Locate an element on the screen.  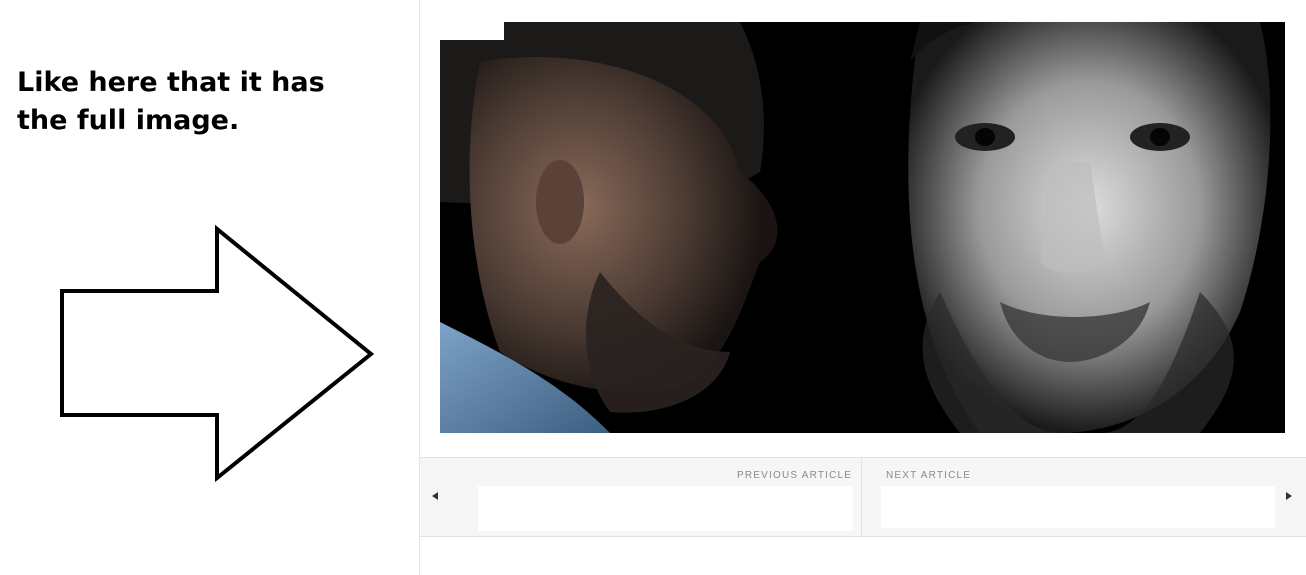
right-arrow-icon is located at coordinates (217, 353).